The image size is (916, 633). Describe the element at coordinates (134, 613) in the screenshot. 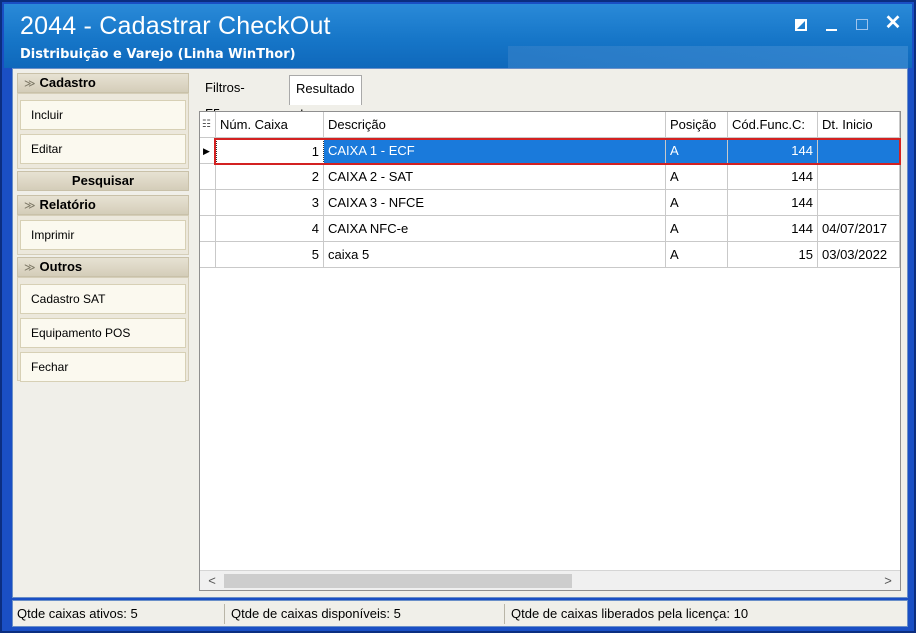

I see `status-ativos-value: 5` at that location.